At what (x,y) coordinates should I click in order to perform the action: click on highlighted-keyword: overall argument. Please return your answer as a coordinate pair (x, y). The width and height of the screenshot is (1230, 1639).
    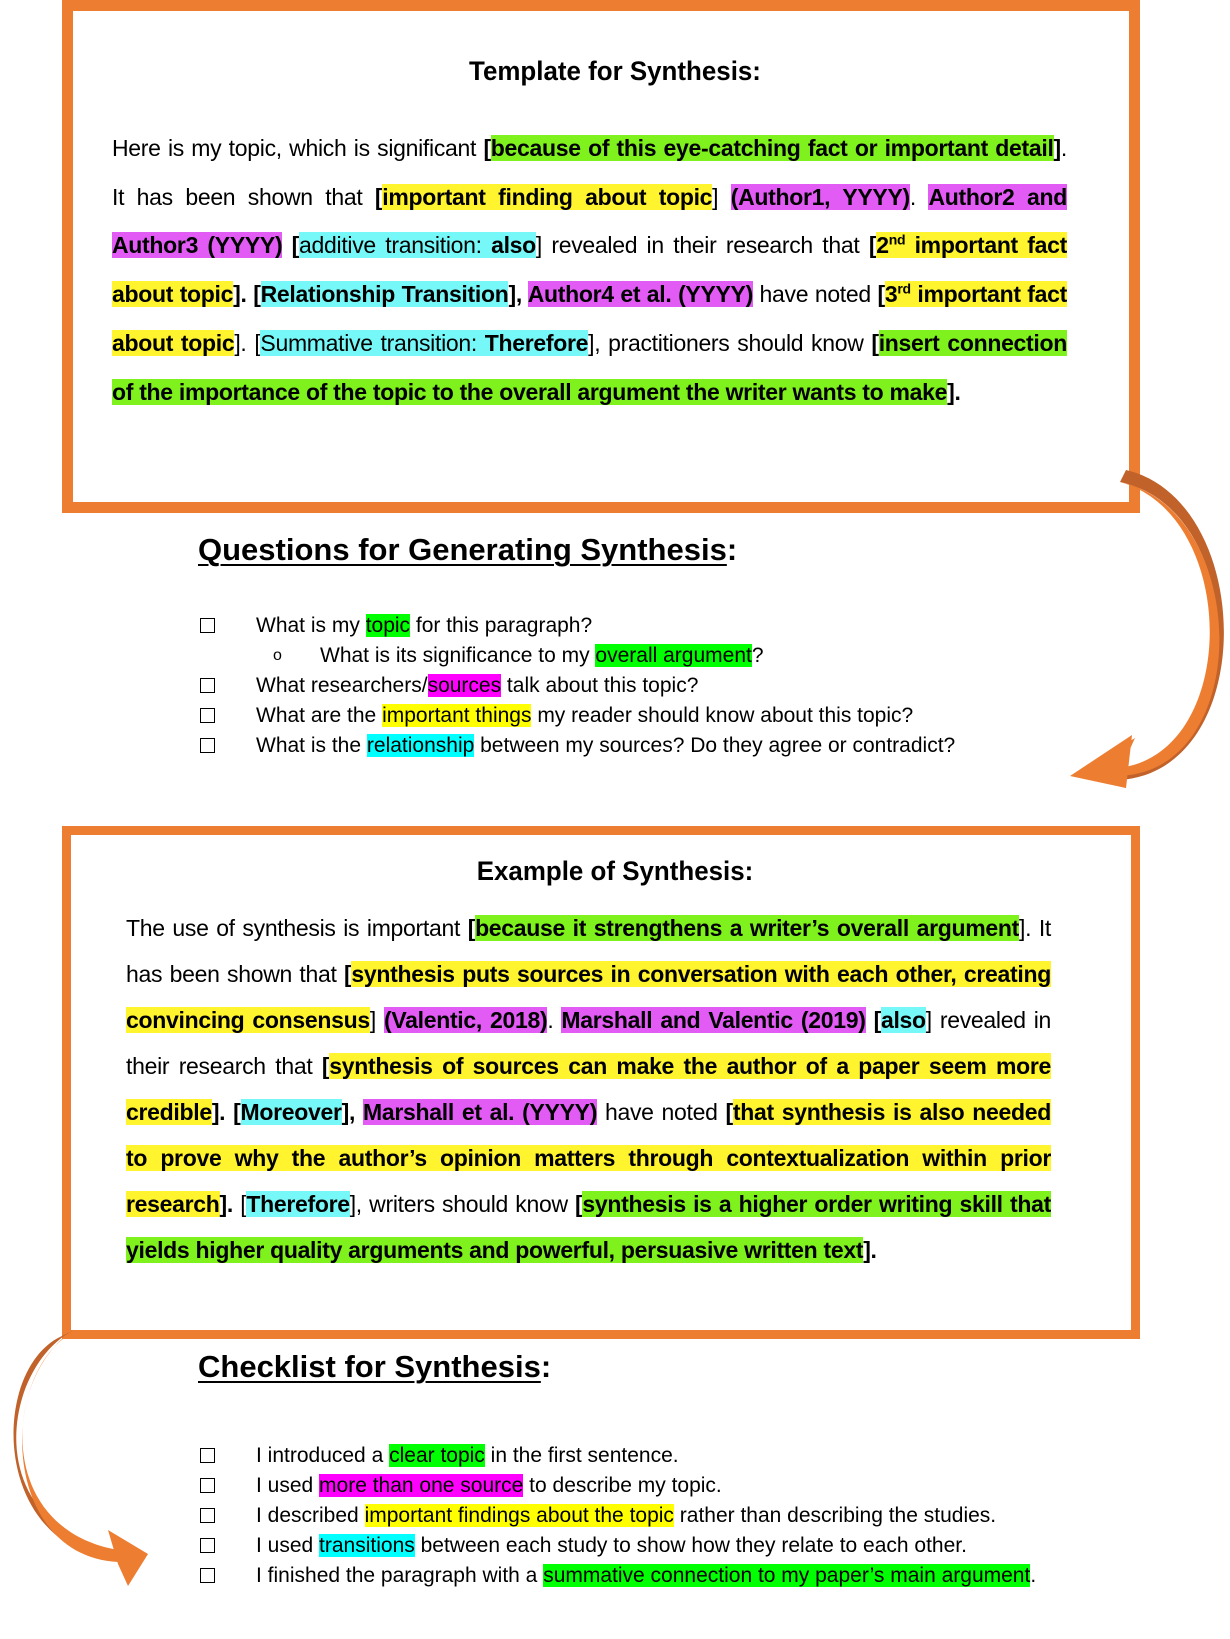
    Looking at the image, I should click on (673, 655).